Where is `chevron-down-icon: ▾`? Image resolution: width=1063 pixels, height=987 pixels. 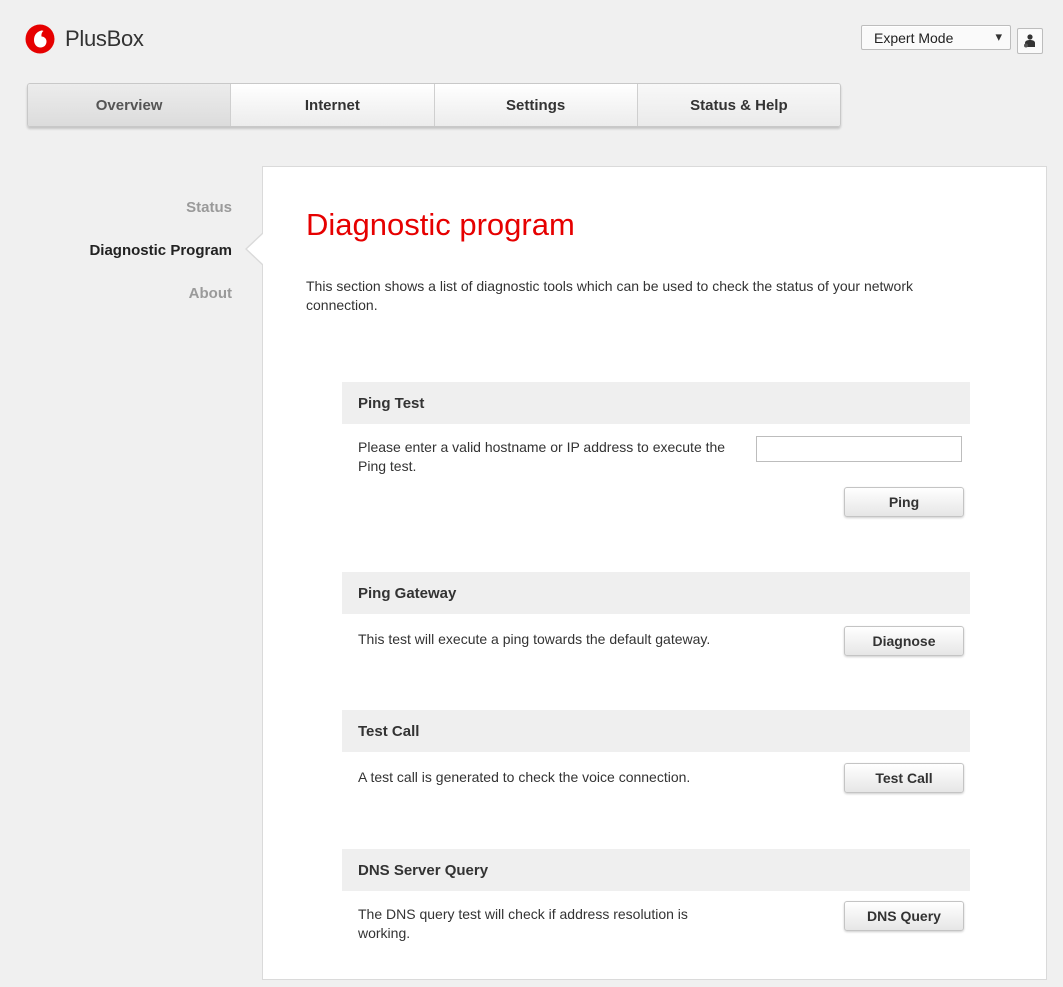 chevron-down-icon: ▾ is located at coordinates (998, 36).